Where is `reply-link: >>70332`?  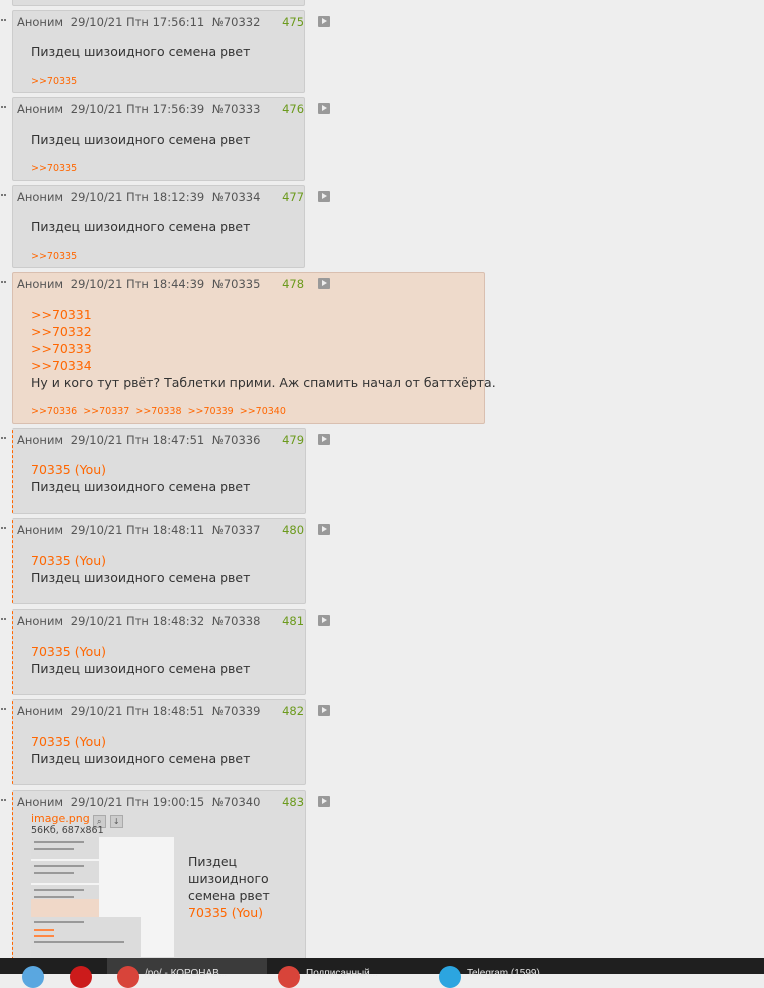 reply-link: >>70332 is located at coordinates (263, 331).